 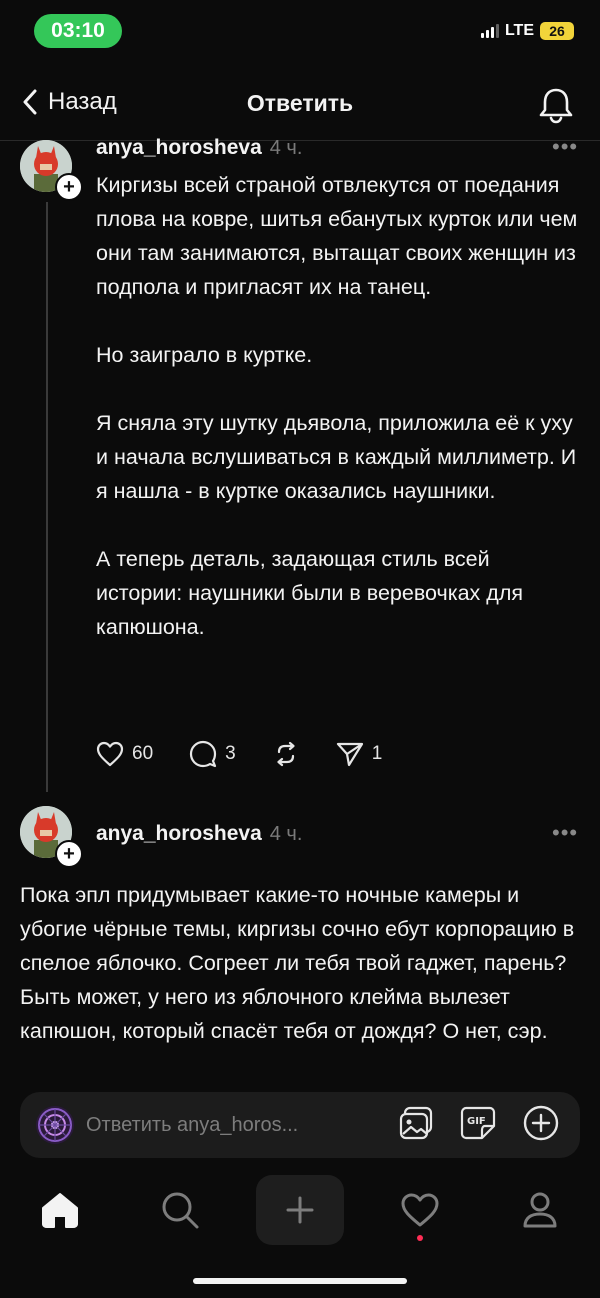 What do you see at coordinates (476, 1121) in the screenshot?
I see `svg-text: GIF` at bounding box center [476, 1121].